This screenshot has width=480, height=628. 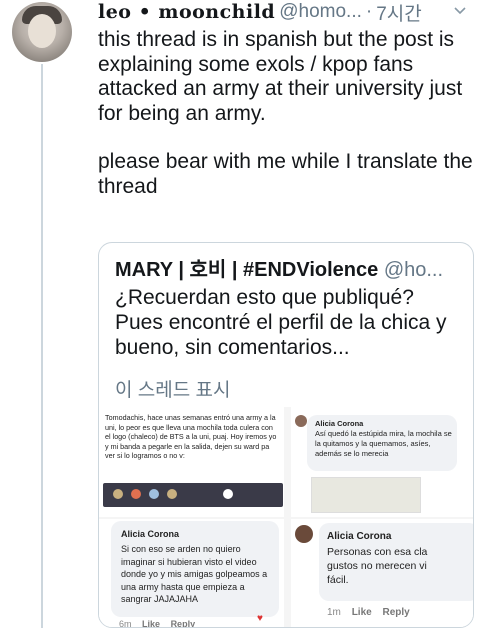 What do you see at coordinates (366, 495) in the screenshot?
I see `shared-post-image` at bounding box center [366, 495].